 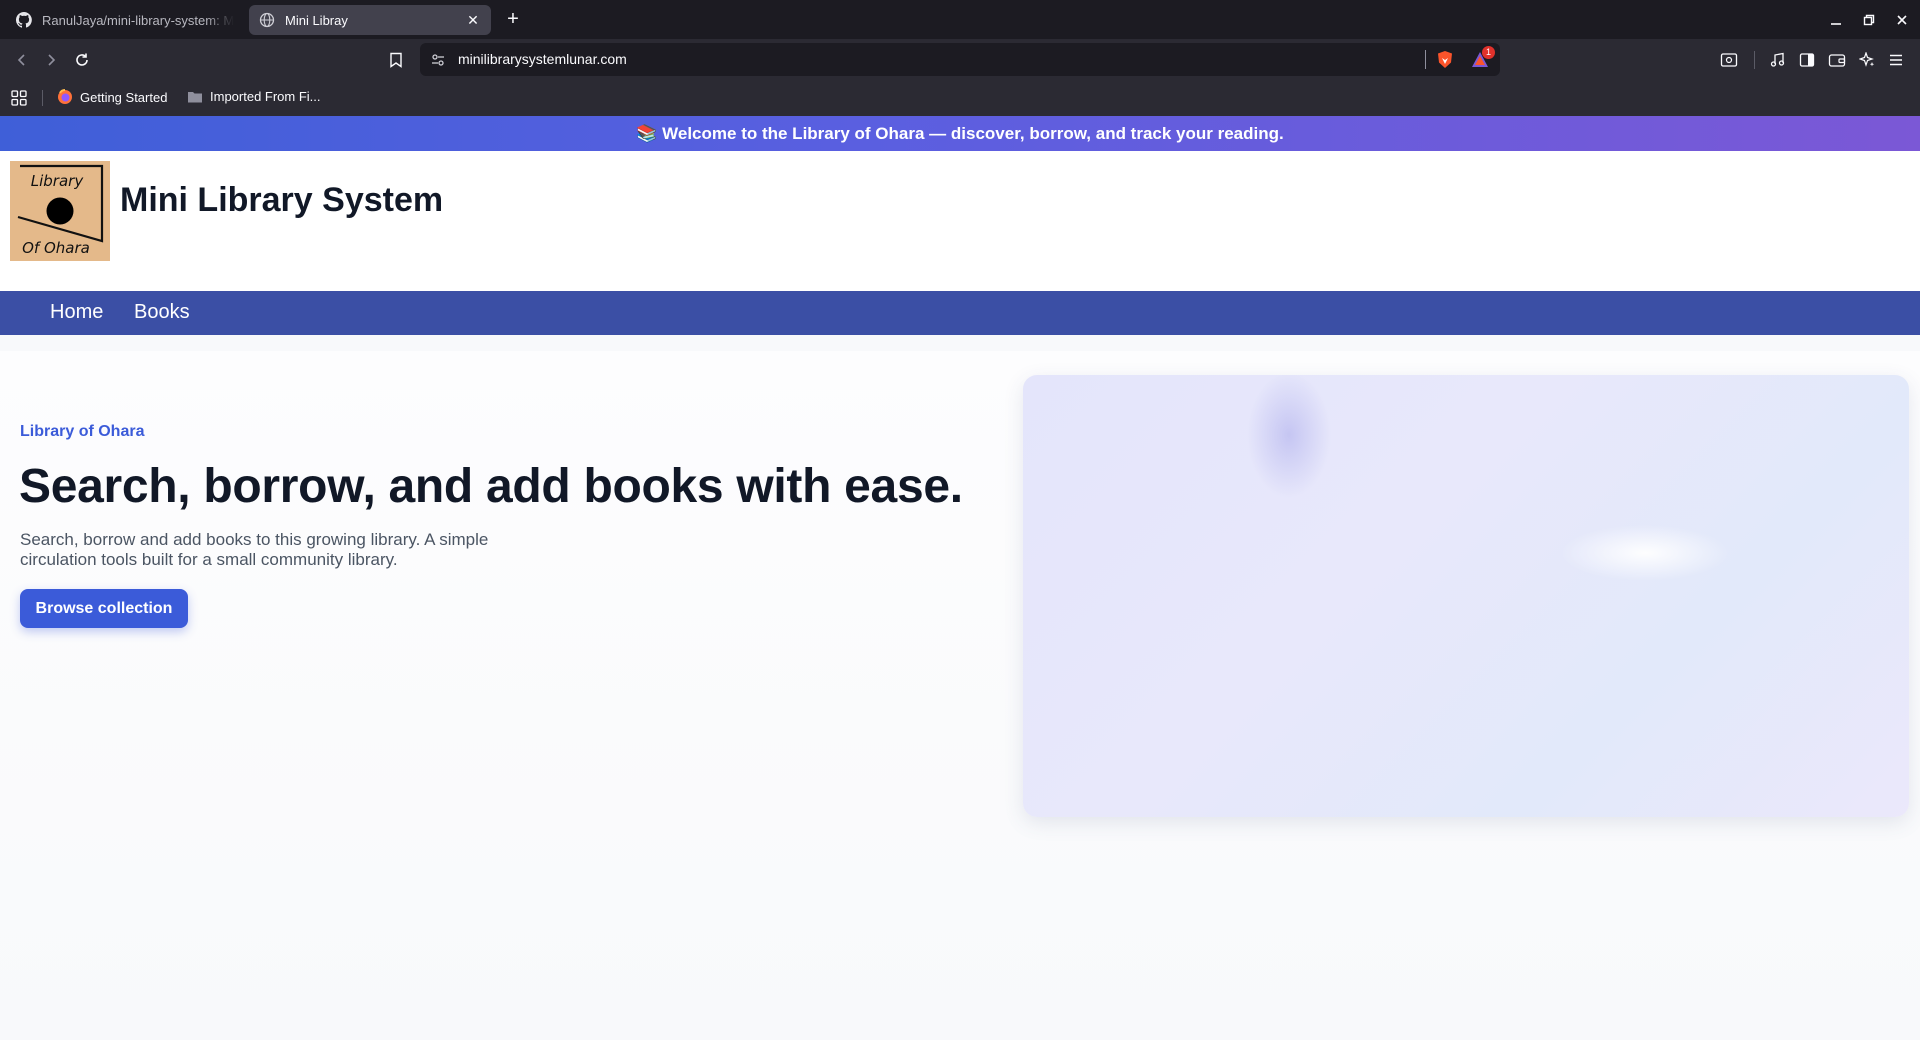 What do you see at coordinates (1425, 59) in the screenshot?
I see `url-divider` at bounding box center [1425, 59].